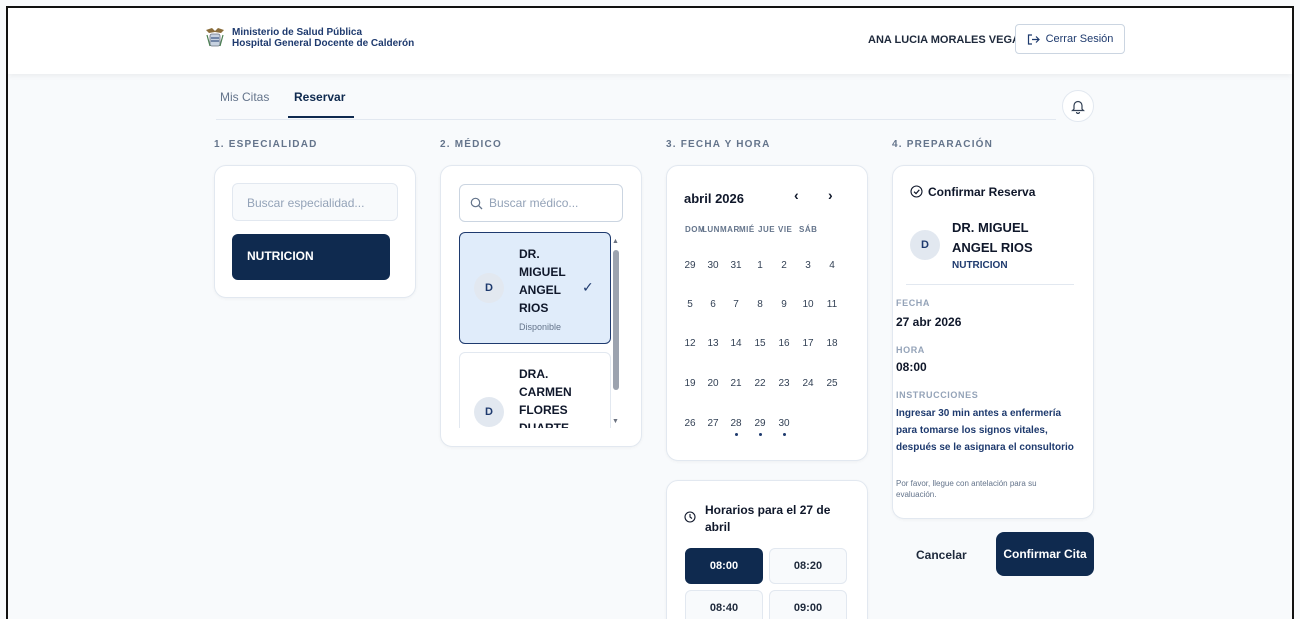  I want to click on calendar-day: 4, so click(832, 265).